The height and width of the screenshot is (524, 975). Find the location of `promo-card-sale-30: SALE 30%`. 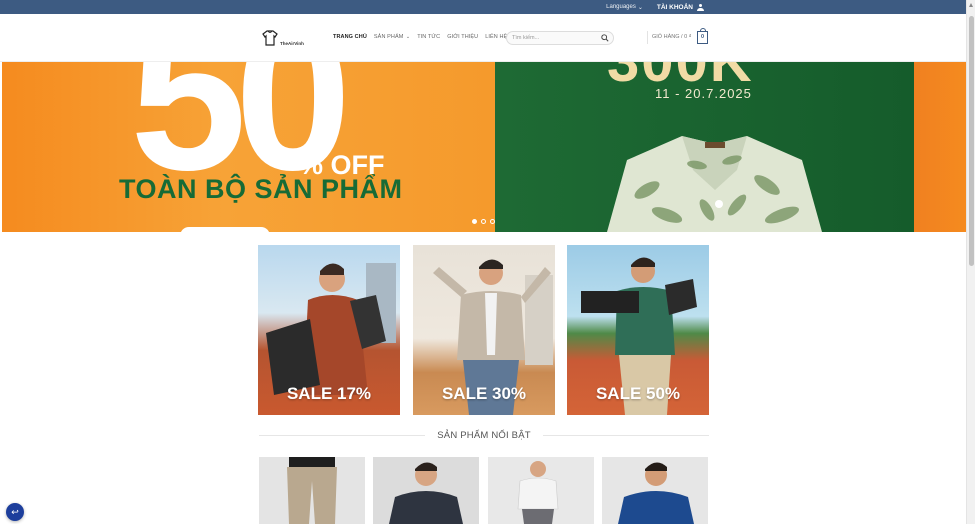

promo-card-sale-30: SALE 30% is located at coordinates (484, 330).